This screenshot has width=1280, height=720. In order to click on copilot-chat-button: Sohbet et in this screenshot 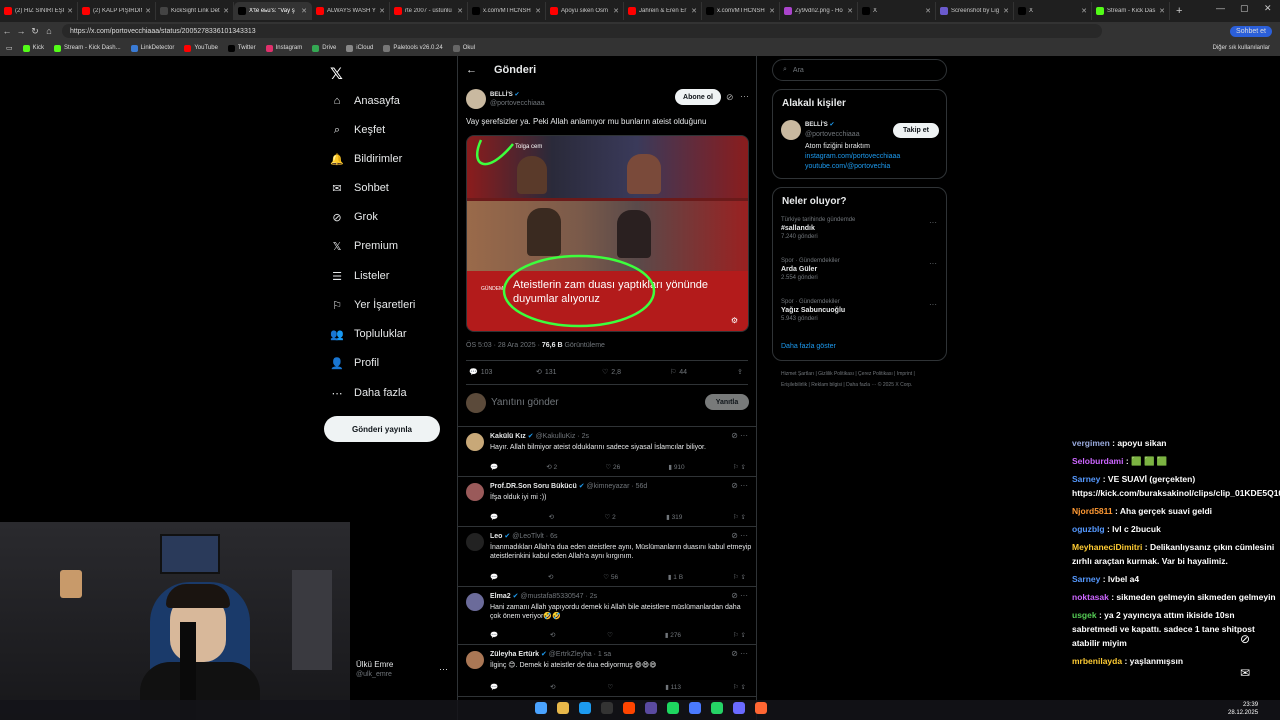, I will do `click(1251, 31)`.